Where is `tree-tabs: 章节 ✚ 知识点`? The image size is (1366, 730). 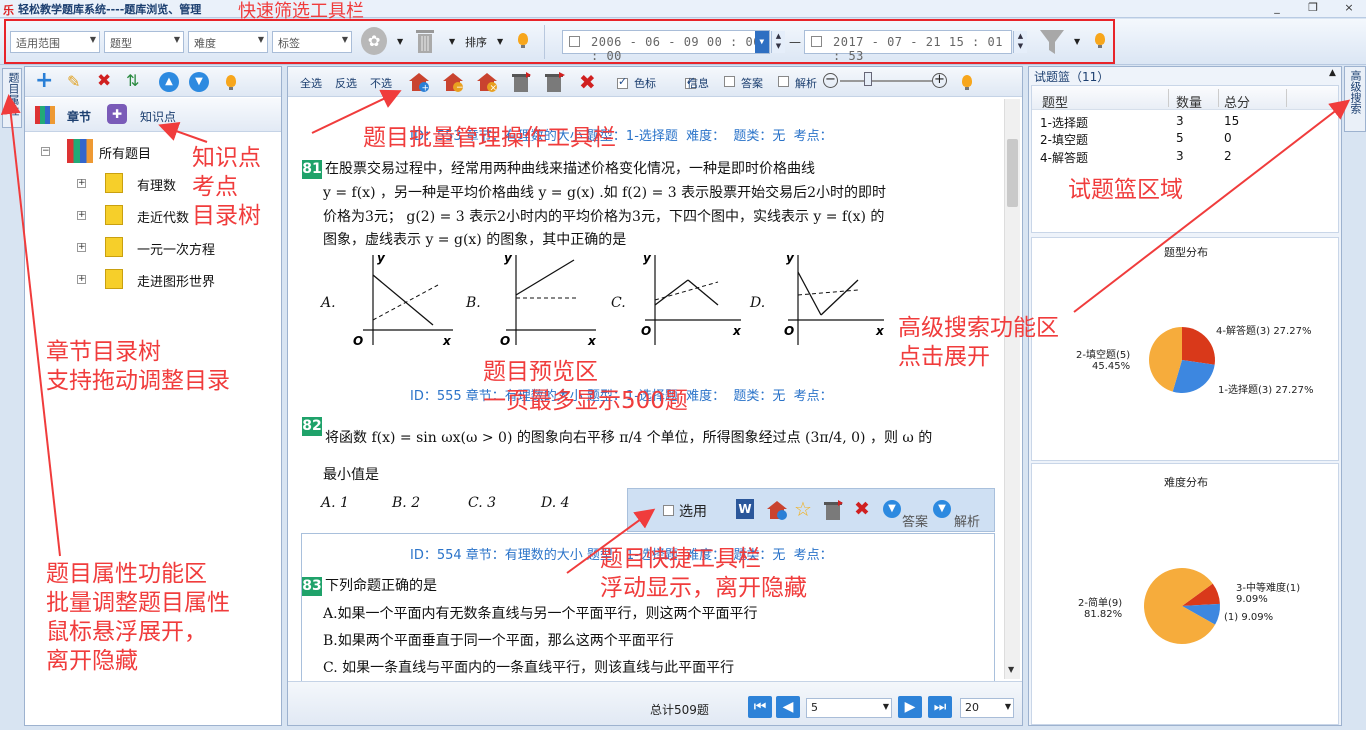 tree-tabs: 章节 ✚ 知识点 is located at coordinates (153, 115).